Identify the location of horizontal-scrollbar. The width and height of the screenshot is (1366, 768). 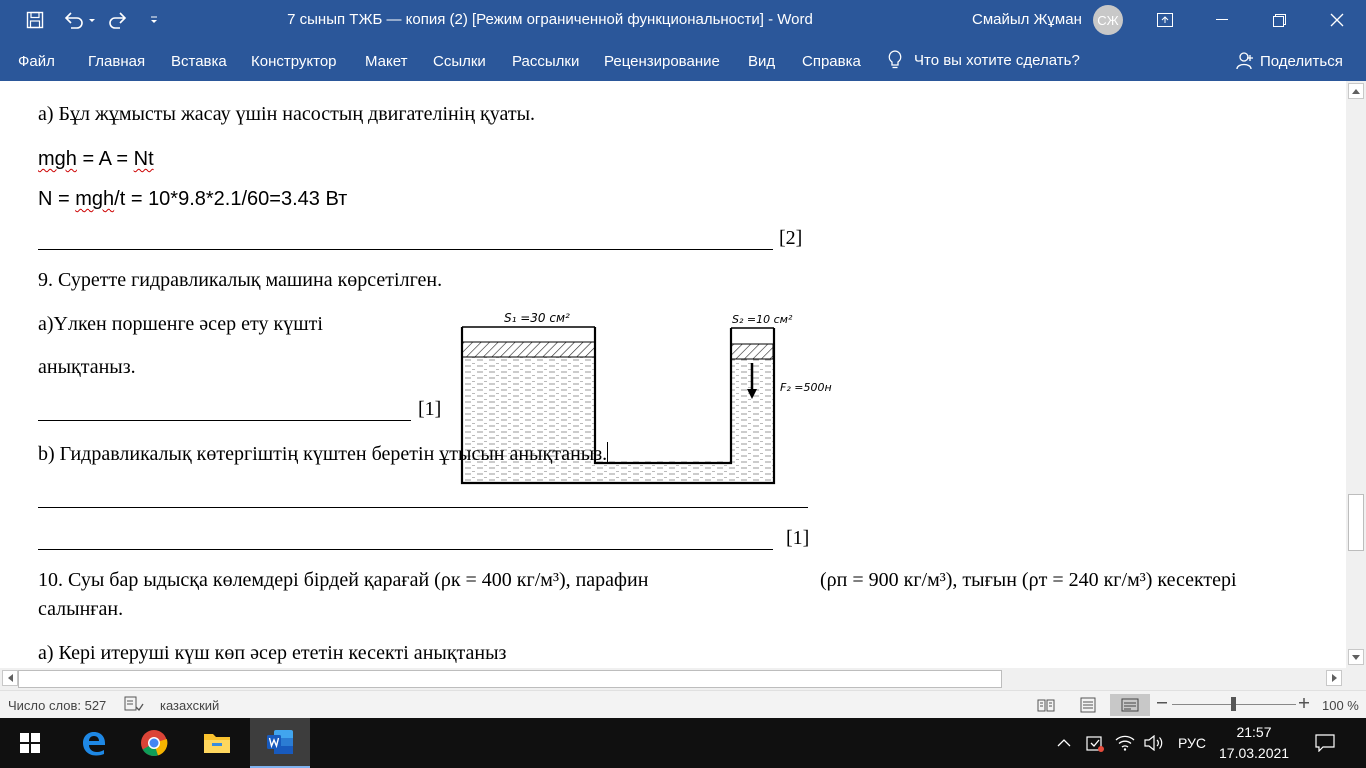
(673, 679).